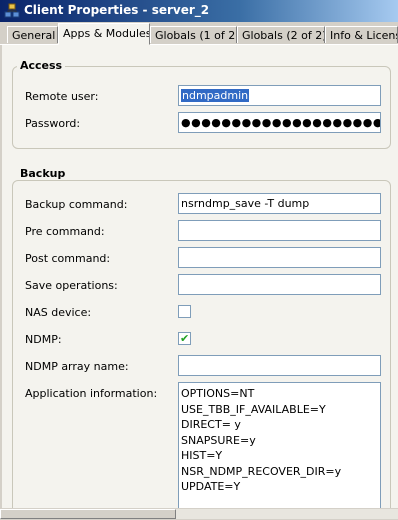 This screenshot has height=520, width=398. Describe the element at coordinates (41, 65) in the screenshot. I see `access-group-title: Access` at that location.